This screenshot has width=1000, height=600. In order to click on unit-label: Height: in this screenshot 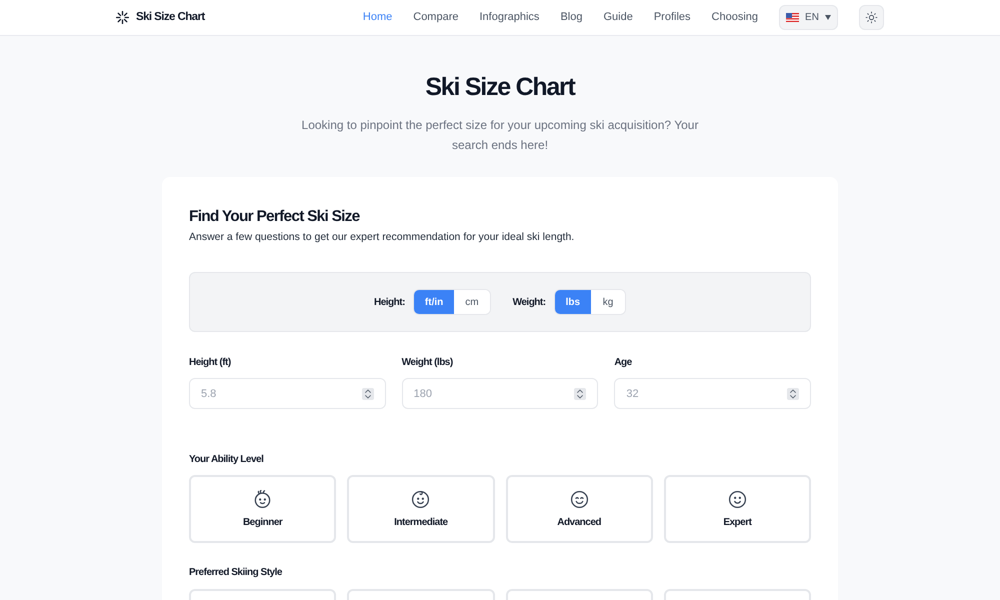, I will do `click(389, 303)`.